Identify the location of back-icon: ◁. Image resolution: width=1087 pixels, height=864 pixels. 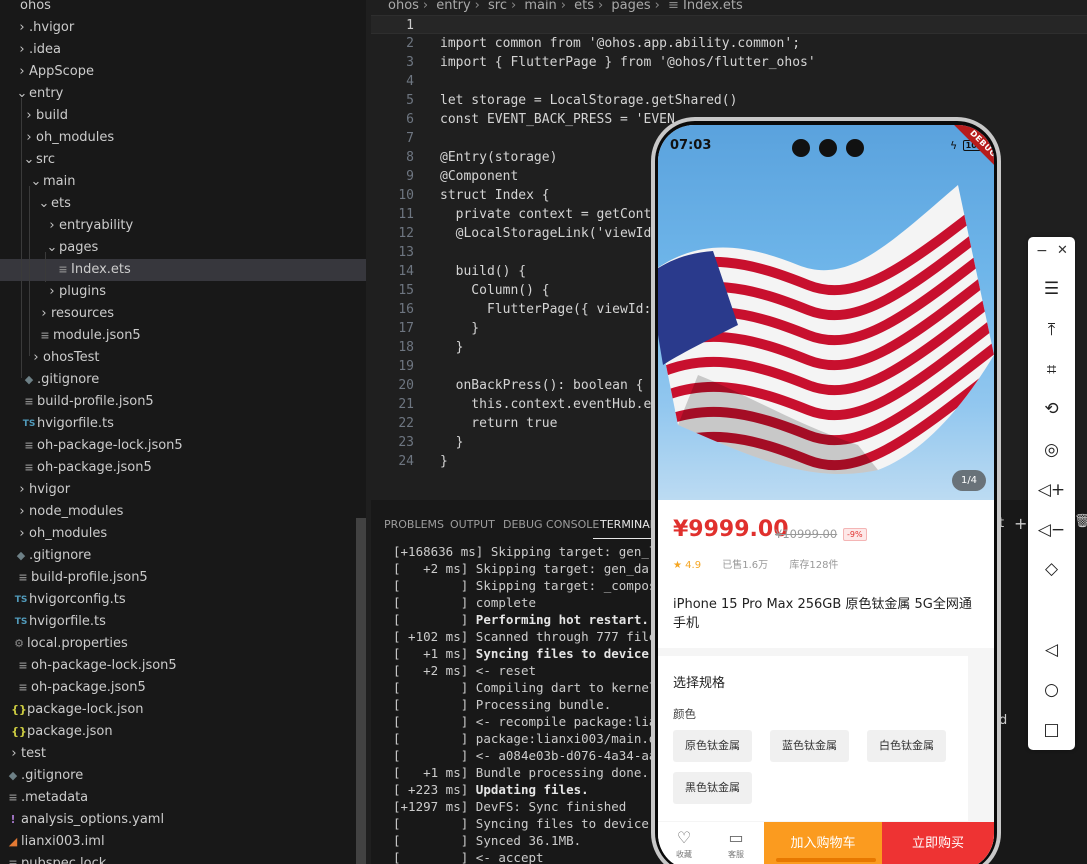
(1051, 650).